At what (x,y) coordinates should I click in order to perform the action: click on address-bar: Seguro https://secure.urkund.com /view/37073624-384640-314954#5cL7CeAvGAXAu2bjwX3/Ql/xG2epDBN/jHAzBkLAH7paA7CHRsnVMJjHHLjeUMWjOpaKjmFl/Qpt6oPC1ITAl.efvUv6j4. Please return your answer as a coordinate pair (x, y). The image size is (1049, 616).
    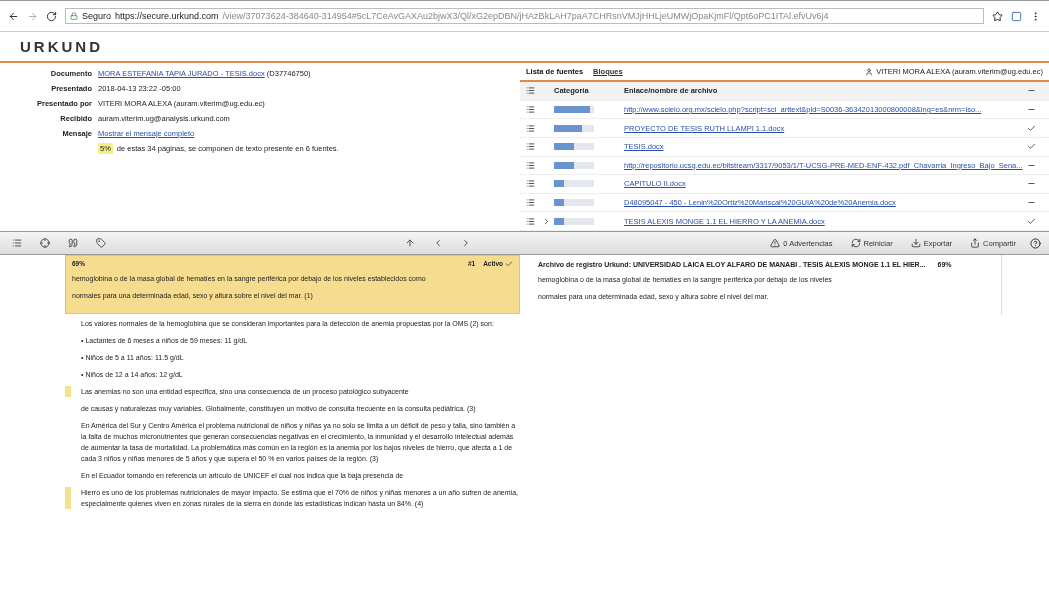
    Looking at the image, I should click on (524, 16).